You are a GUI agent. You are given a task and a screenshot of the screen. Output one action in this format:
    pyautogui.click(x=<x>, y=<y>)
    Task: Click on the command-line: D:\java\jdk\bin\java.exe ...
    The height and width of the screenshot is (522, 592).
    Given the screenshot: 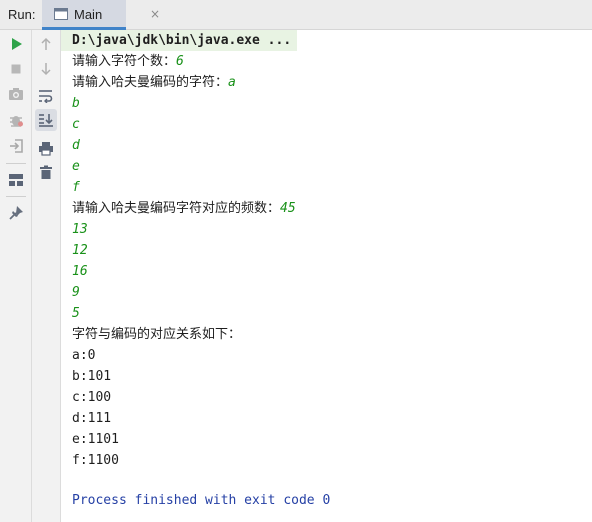 What is the action you would take?
    pyautogui.click(x=182, y=40)
    